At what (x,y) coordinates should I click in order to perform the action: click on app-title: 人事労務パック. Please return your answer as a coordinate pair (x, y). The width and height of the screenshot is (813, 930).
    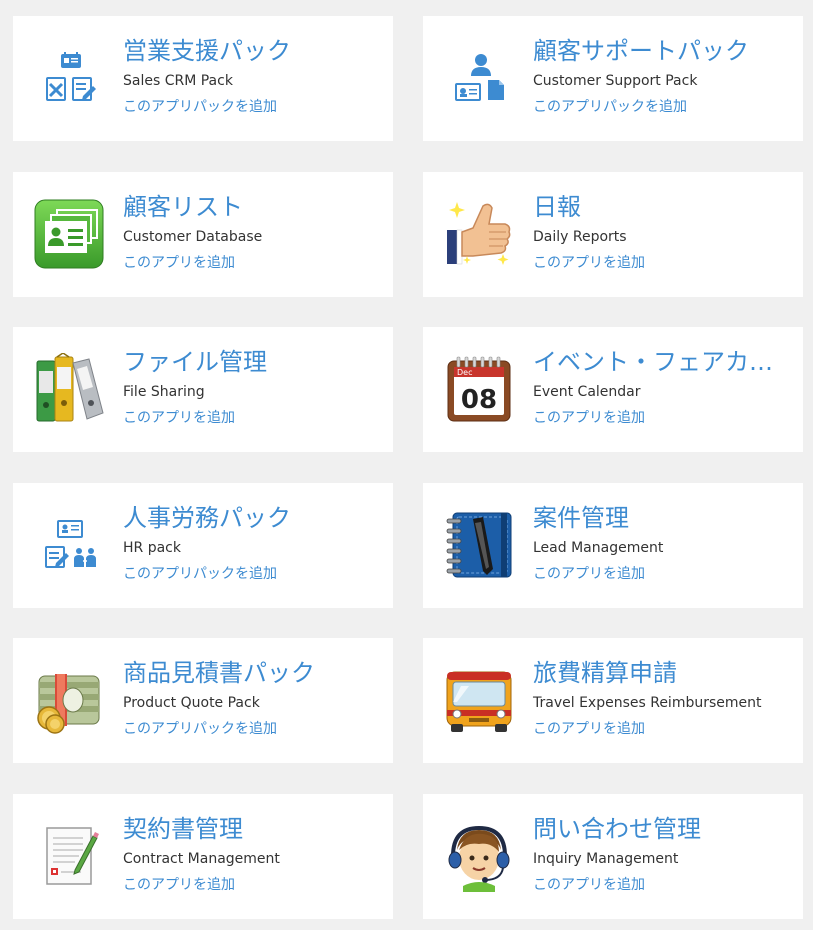
    Looking at the image, I should click on (254, 518).